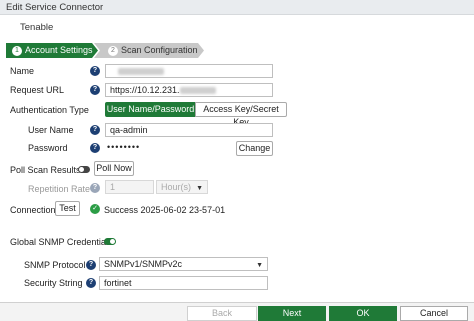 The width and height of the screenshot is (474, 321). I want to click on snmp-protocol-label: SNMP Protocol, so click(55, 265).